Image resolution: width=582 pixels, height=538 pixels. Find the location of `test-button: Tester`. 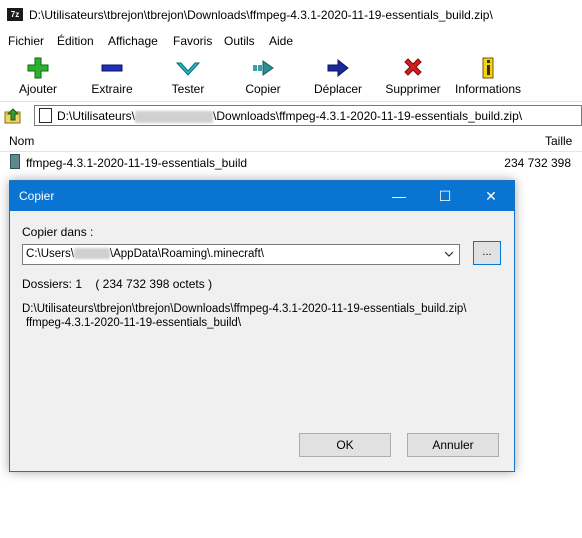

test-button: Tester is located at coordinates (188, 76).